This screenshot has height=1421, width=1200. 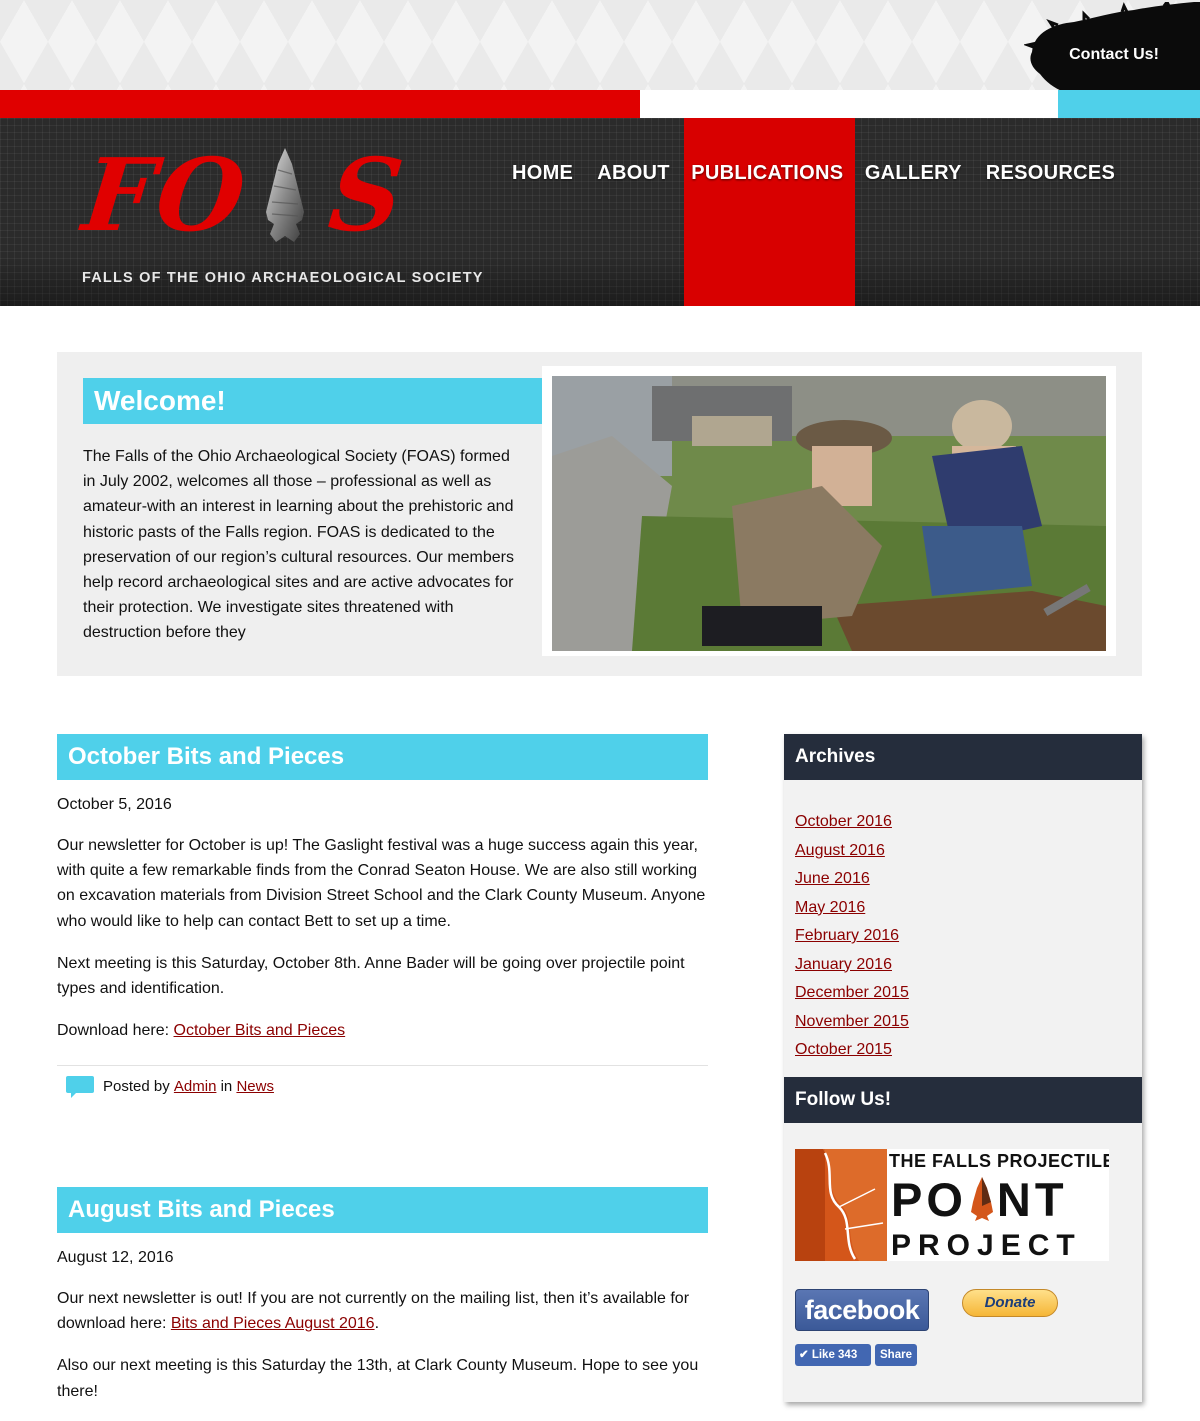 What do you see at coordinates (382, 1081) in the screenshot?
I see `post-meta: Posted by Admin in News` at bounding box center [382, 1081].